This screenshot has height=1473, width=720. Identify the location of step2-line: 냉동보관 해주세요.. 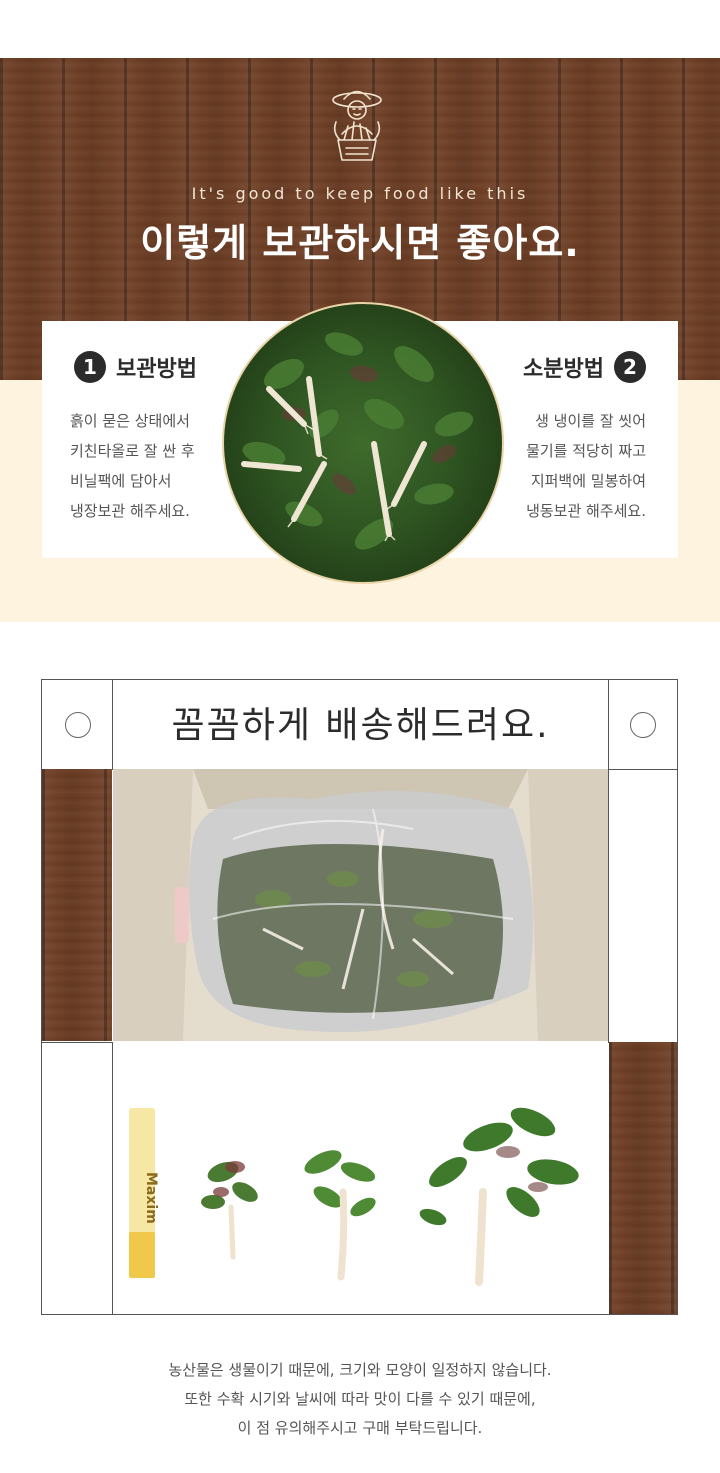
(586, 511).